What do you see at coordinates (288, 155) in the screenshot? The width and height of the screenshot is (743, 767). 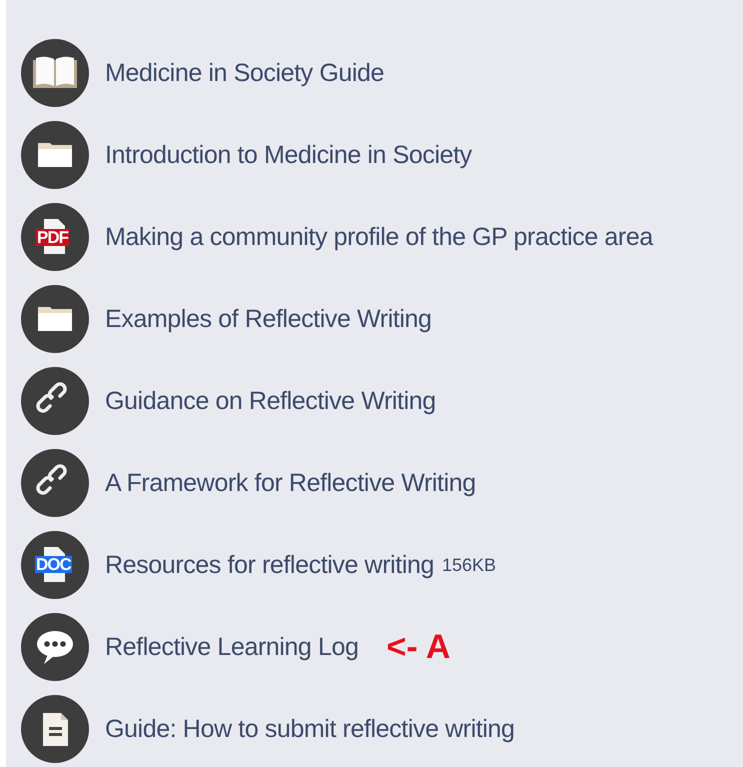 I see `resource-link: Introduction to Medicine in Society` at bounding box center [288, 155].